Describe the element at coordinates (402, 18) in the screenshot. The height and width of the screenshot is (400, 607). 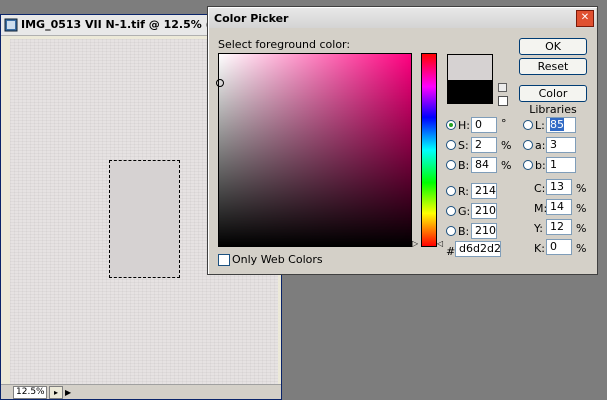
I see `dialog-title-bar: Color Picker ✕` at that location.